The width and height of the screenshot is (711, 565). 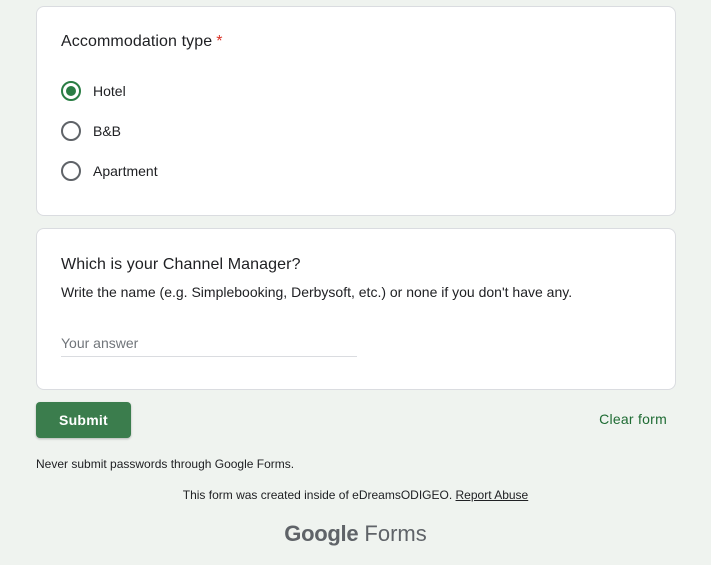 I want to click on radio-option-hotel: Hotel, so click(x=93, y=91).